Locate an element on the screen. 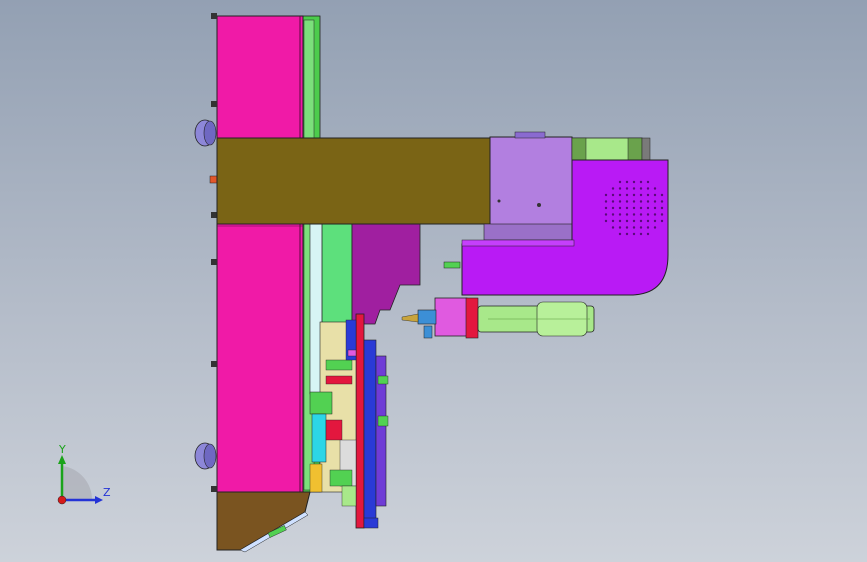  knob-upper is located at coordinates (205, 133).